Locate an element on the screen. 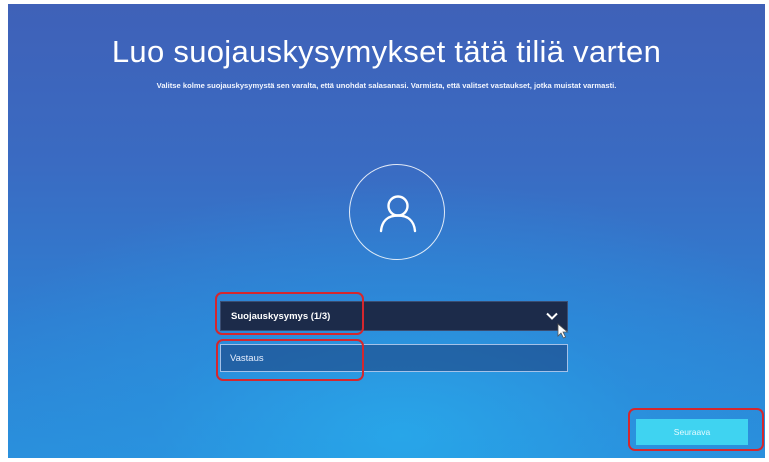 The image size is (769, 462). highlight-next-button is located at coordinates (696, 429).